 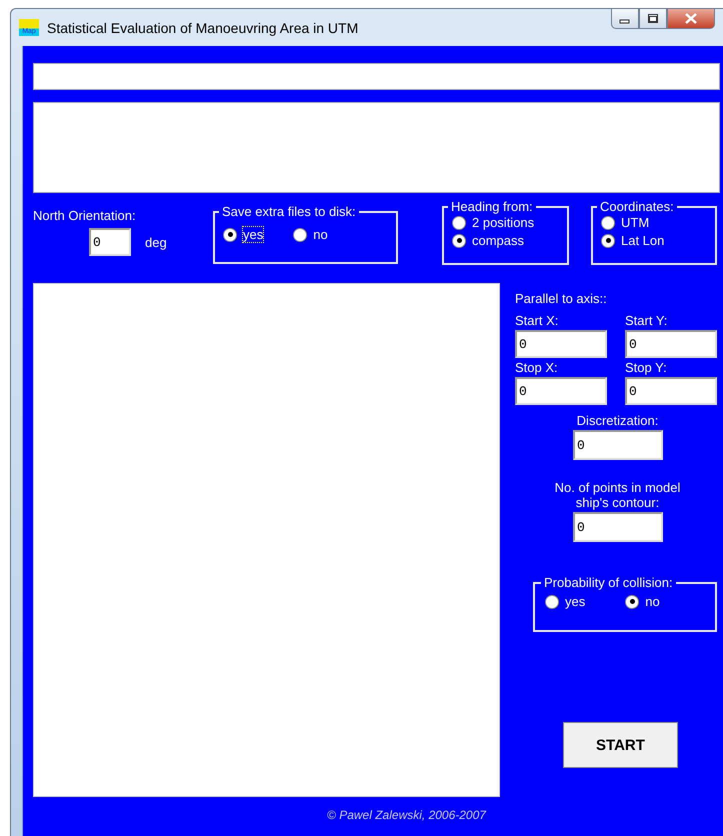 I want to click on contour-points-label: No. of points in model ship's contour:, so click(x=618, y=495).